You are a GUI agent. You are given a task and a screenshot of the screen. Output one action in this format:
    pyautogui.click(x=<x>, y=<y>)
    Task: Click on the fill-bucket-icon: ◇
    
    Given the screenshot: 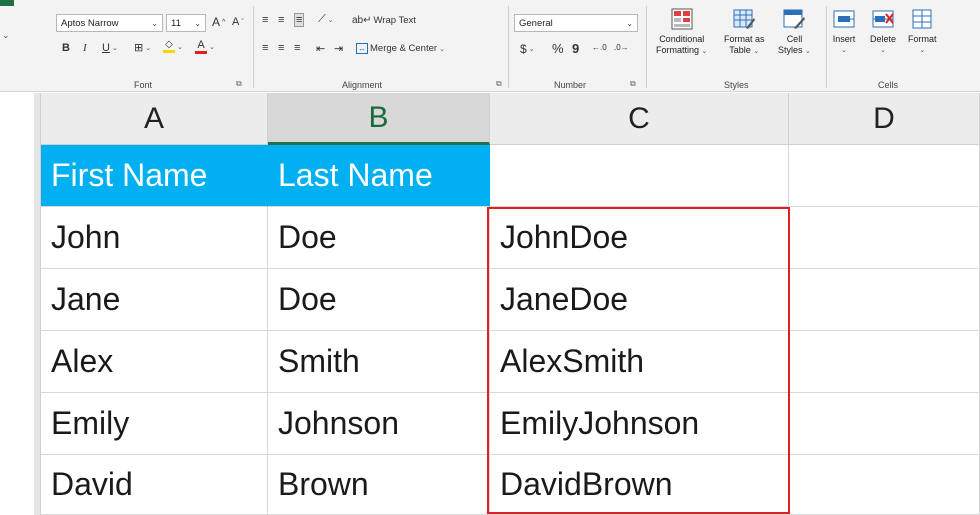 What is the action you would take?
    pyautogui.click(x=169, y=46)
    